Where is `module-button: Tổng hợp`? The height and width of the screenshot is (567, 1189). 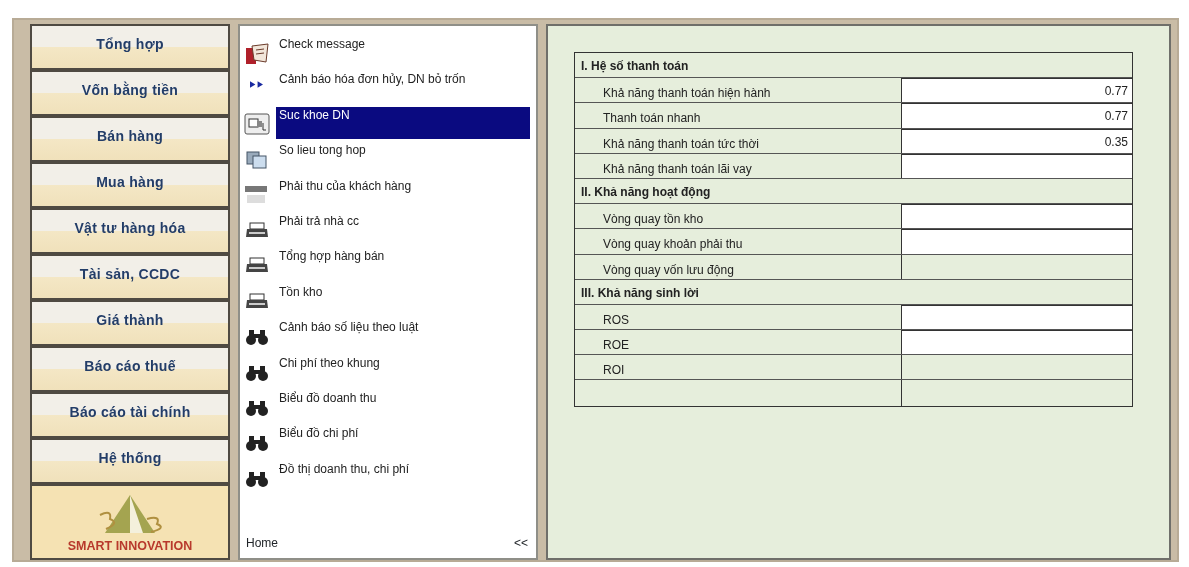
module-button: Tổng hợp is located at coordinates (130, 47).